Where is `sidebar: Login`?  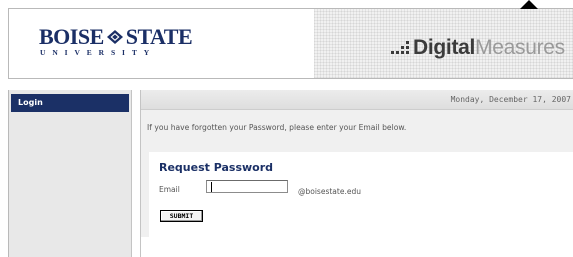
sidebar: Login is located at coordinates (70, 173).